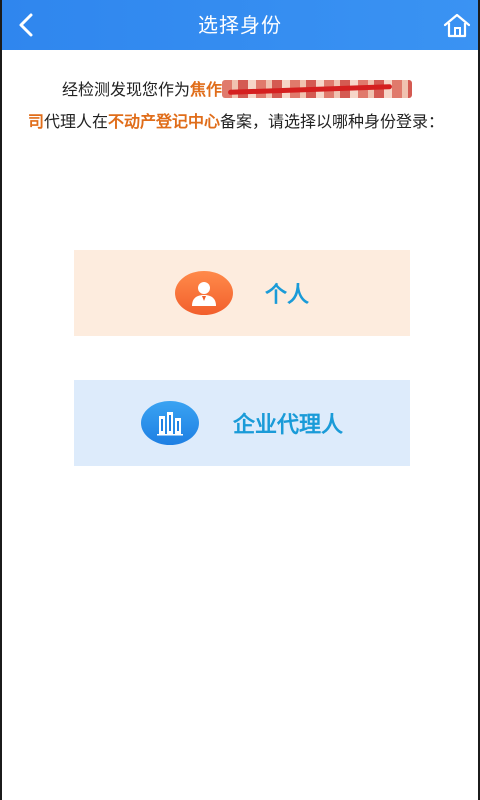 This screenshot has height=800, width=480. I want to click on personal-identity-option: 个人, so click(242, 293).